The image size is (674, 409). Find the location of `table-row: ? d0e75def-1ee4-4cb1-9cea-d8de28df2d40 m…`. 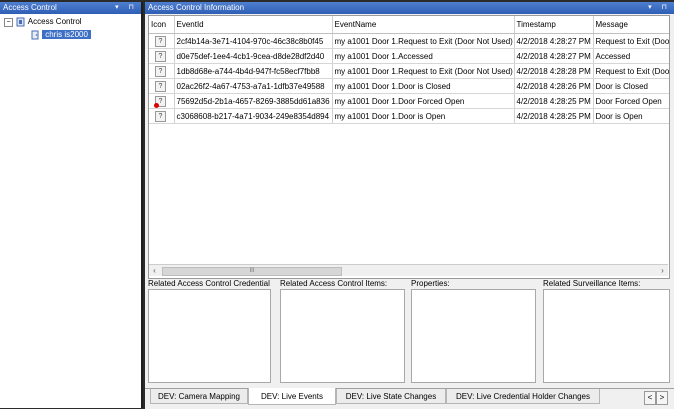

table-row: ? d0e75def-1ee4-4cb1-9cea-d8de28df2d40 m… is located at coordinates (409, 56).